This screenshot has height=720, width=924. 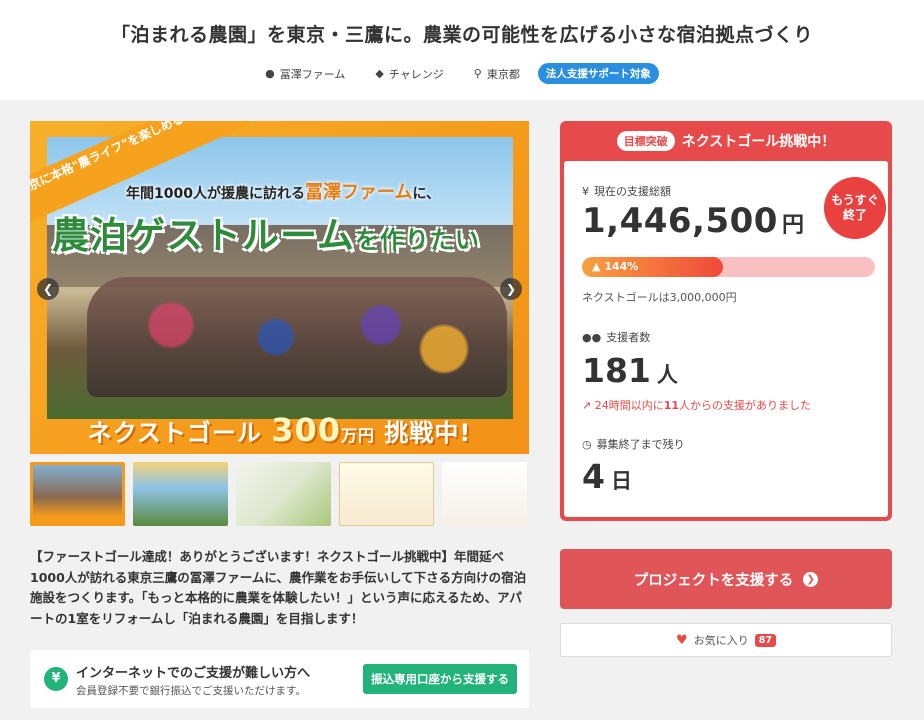 What do you see at coordinates (587, 405) in the screenshot?
I see `trend-up-icon: ↗` at bounding box center [587, 405].